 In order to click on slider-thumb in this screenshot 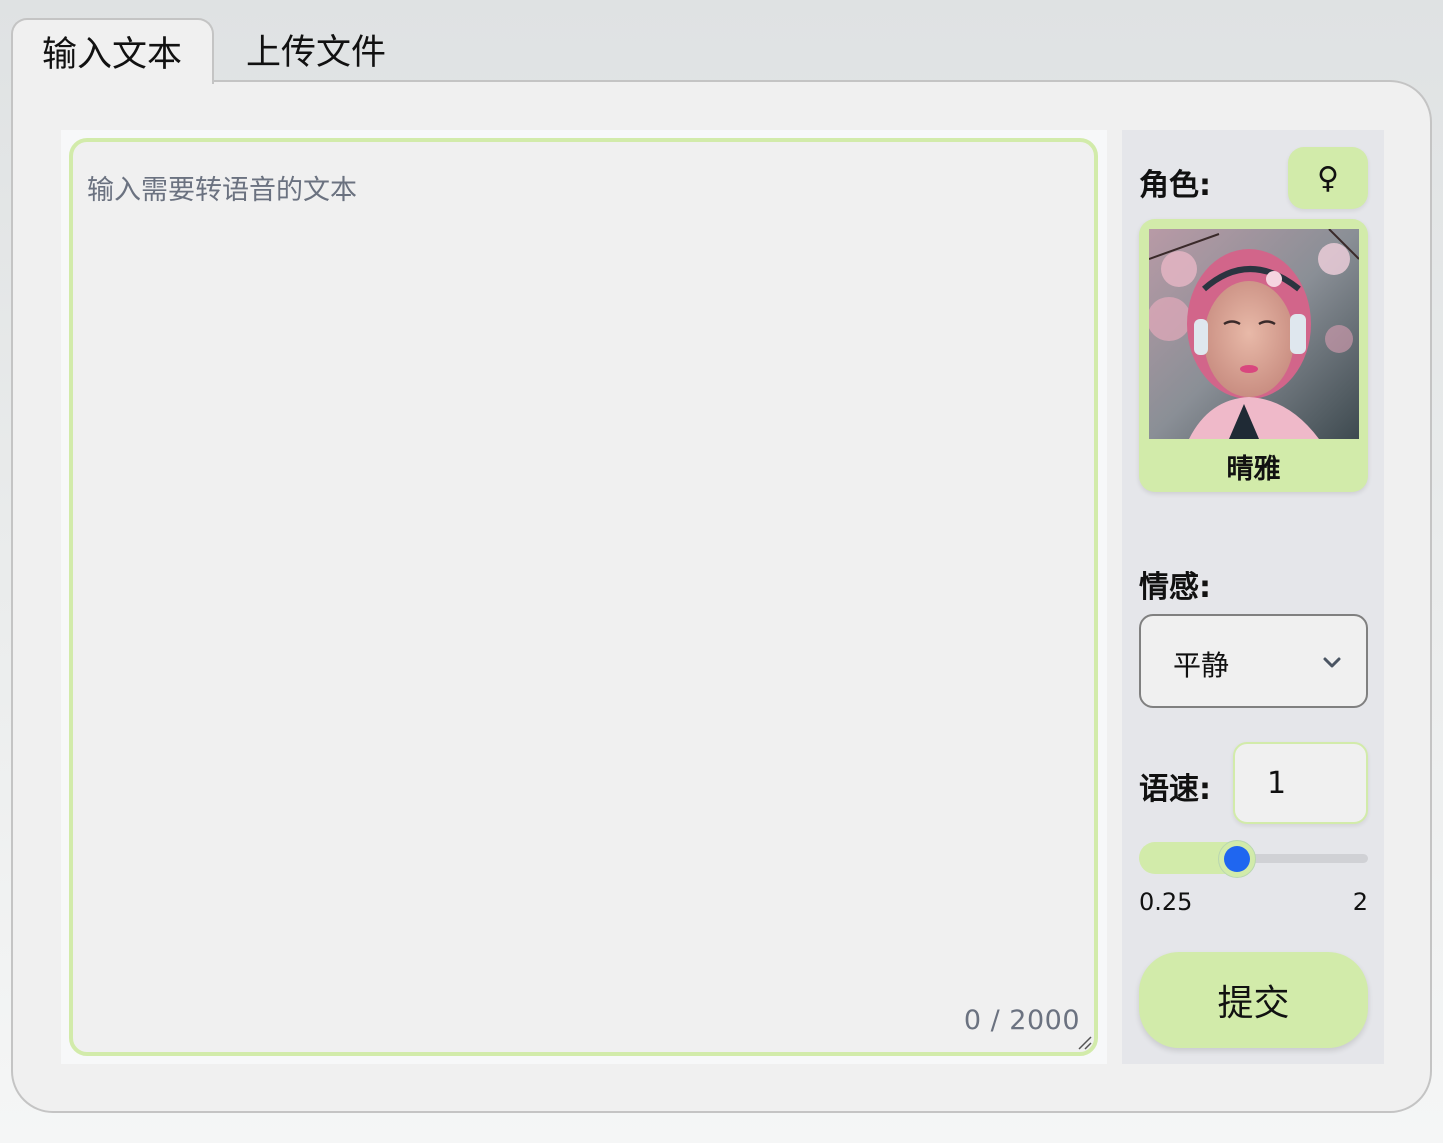, I will do `click(1237, 859)`.